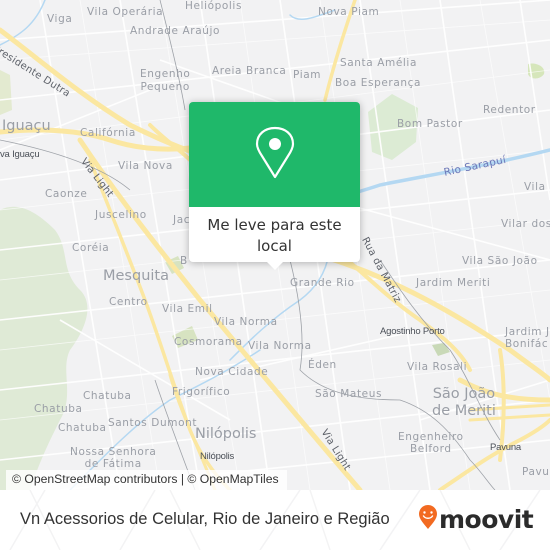 This screenshot has height=550, width=550. What do you see at coordinates (275, 266) in the screenshot?
I see `popup-pointer` at bounding box center [275, 266].